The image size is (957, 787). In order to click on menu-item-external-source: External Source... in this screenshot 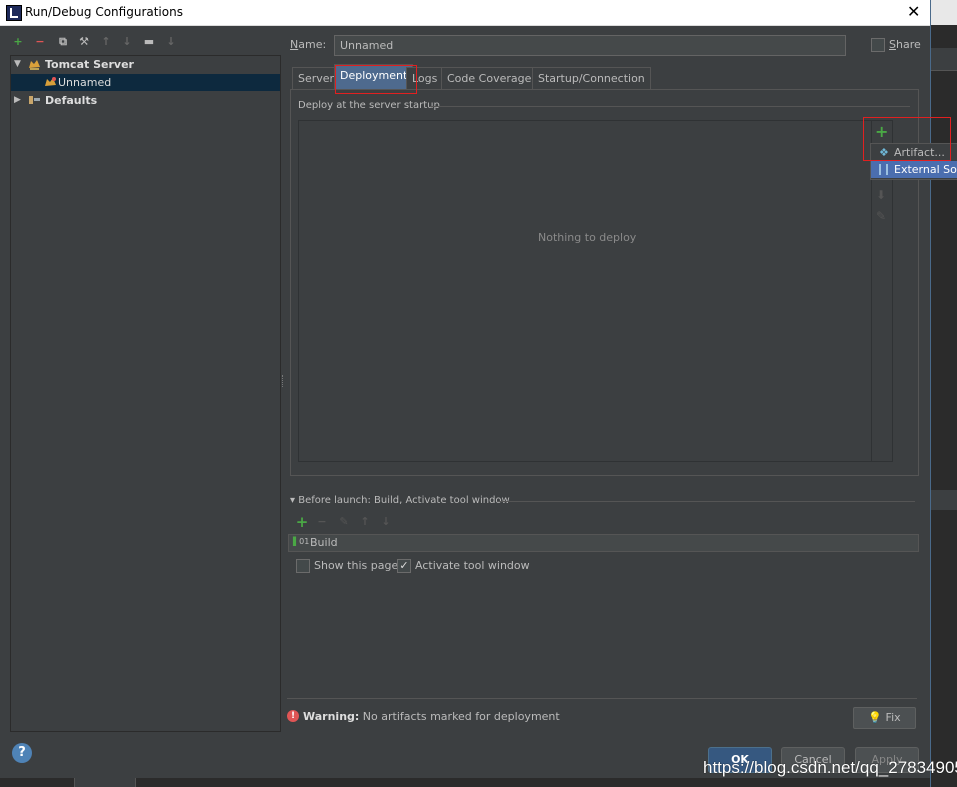, I will do `click(914, 169)`.